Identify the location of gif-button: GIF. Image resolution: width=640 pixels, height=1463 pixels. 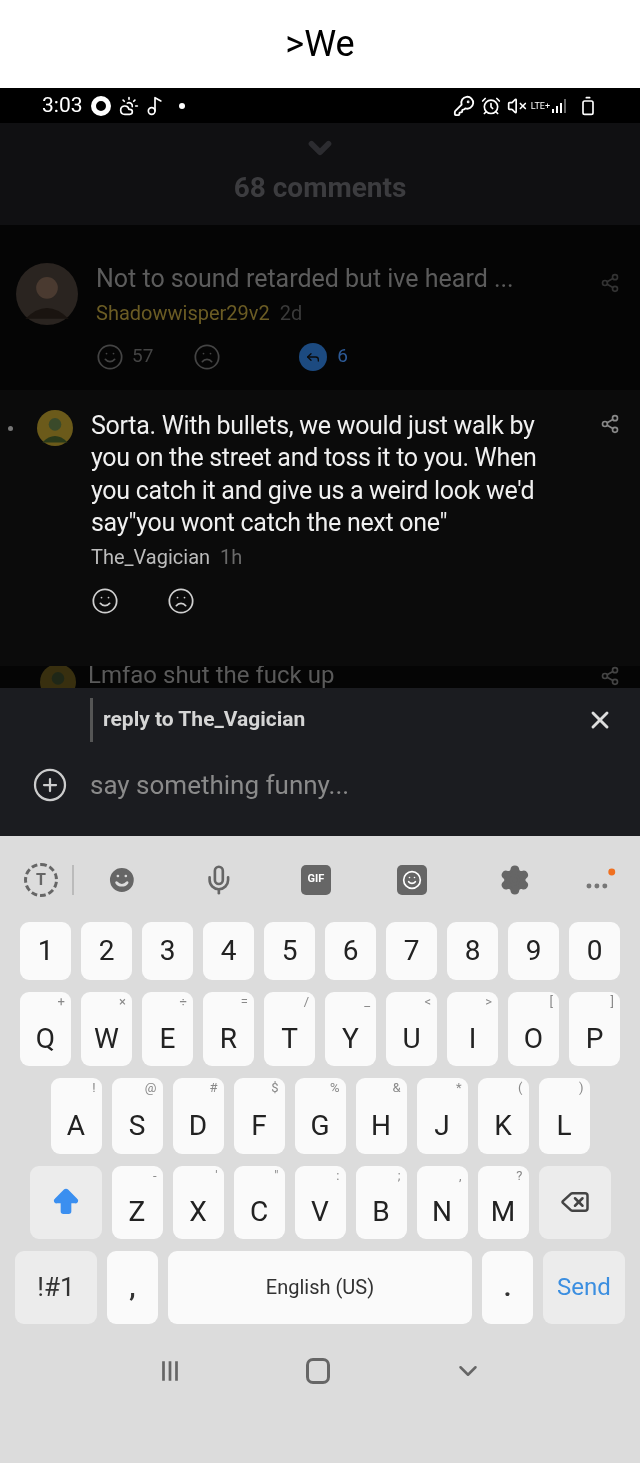
(316, 879).